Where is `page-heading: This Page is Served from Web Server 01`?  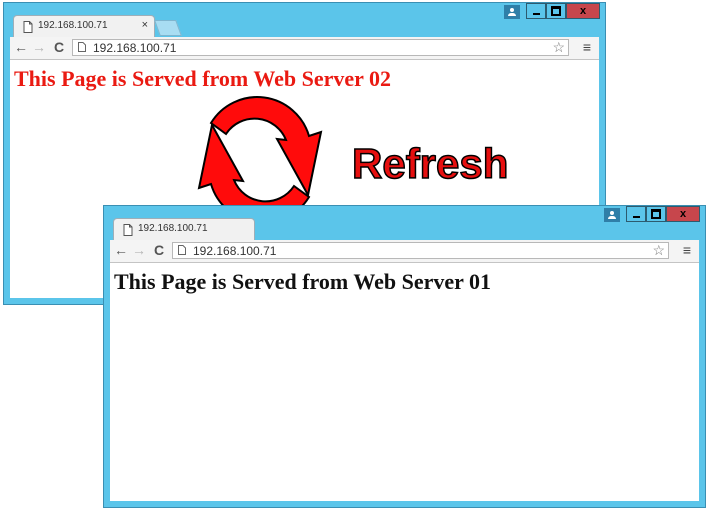
page-heading: This Page is Served from Web Server 01 is located at coordinates (303, 281).